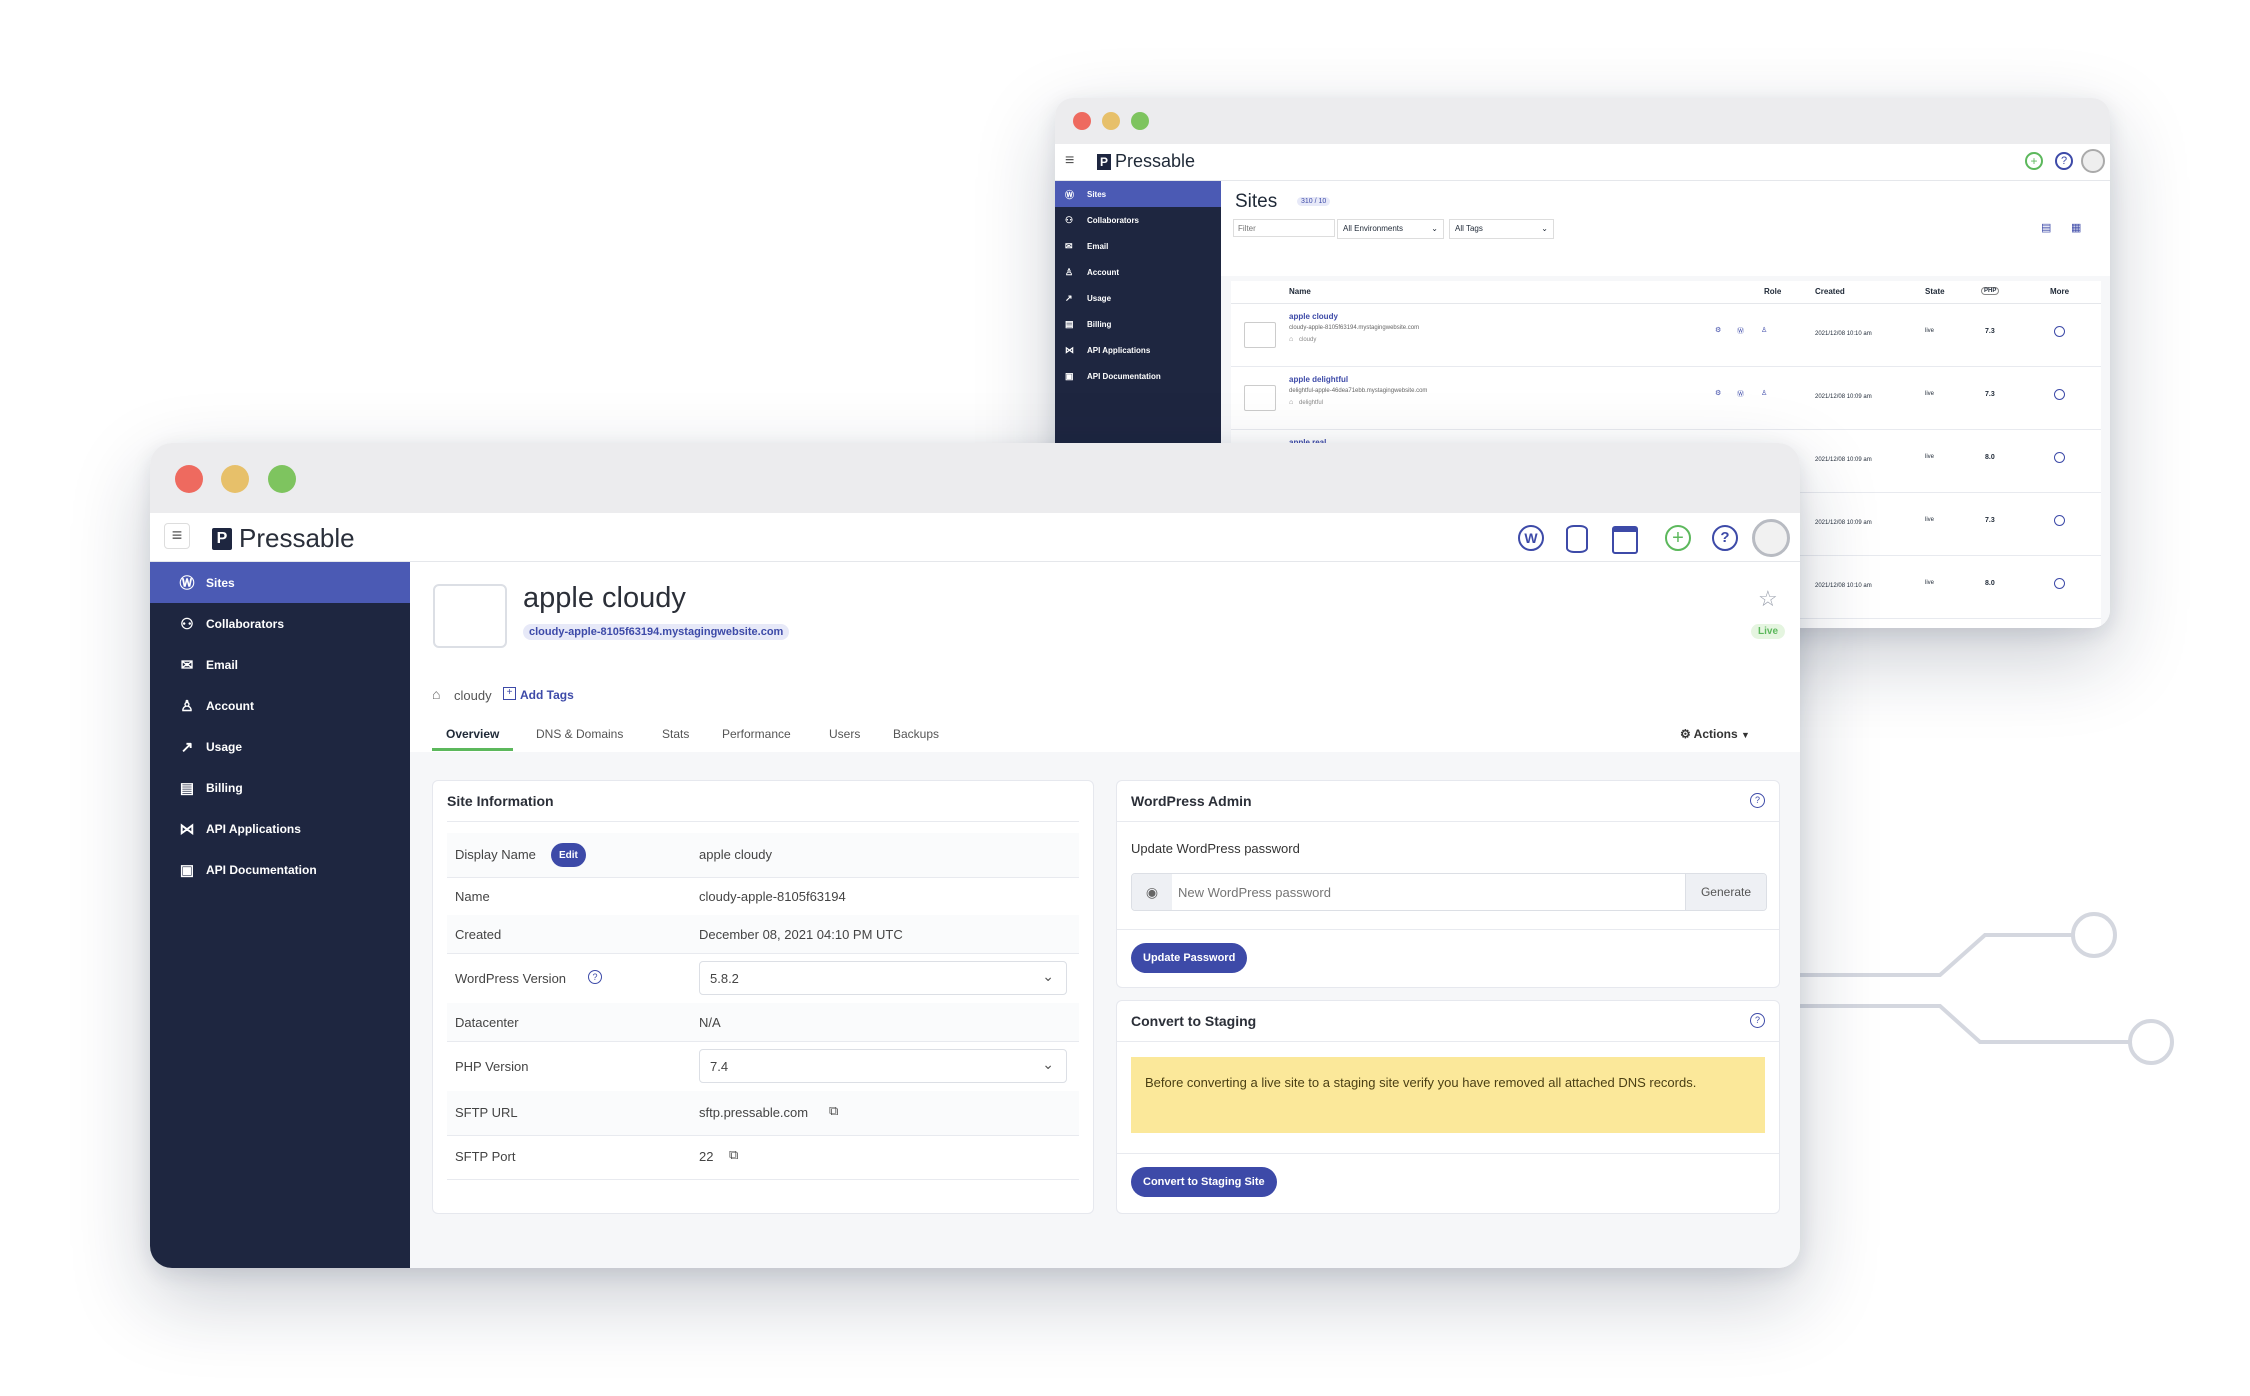  I want to click on nav-api-documentation: ▣ API Documentation, so click(280, 869).